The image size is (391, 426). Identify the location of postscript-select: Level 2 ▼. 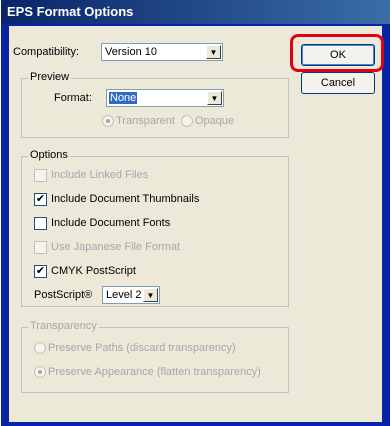
(131, 295).